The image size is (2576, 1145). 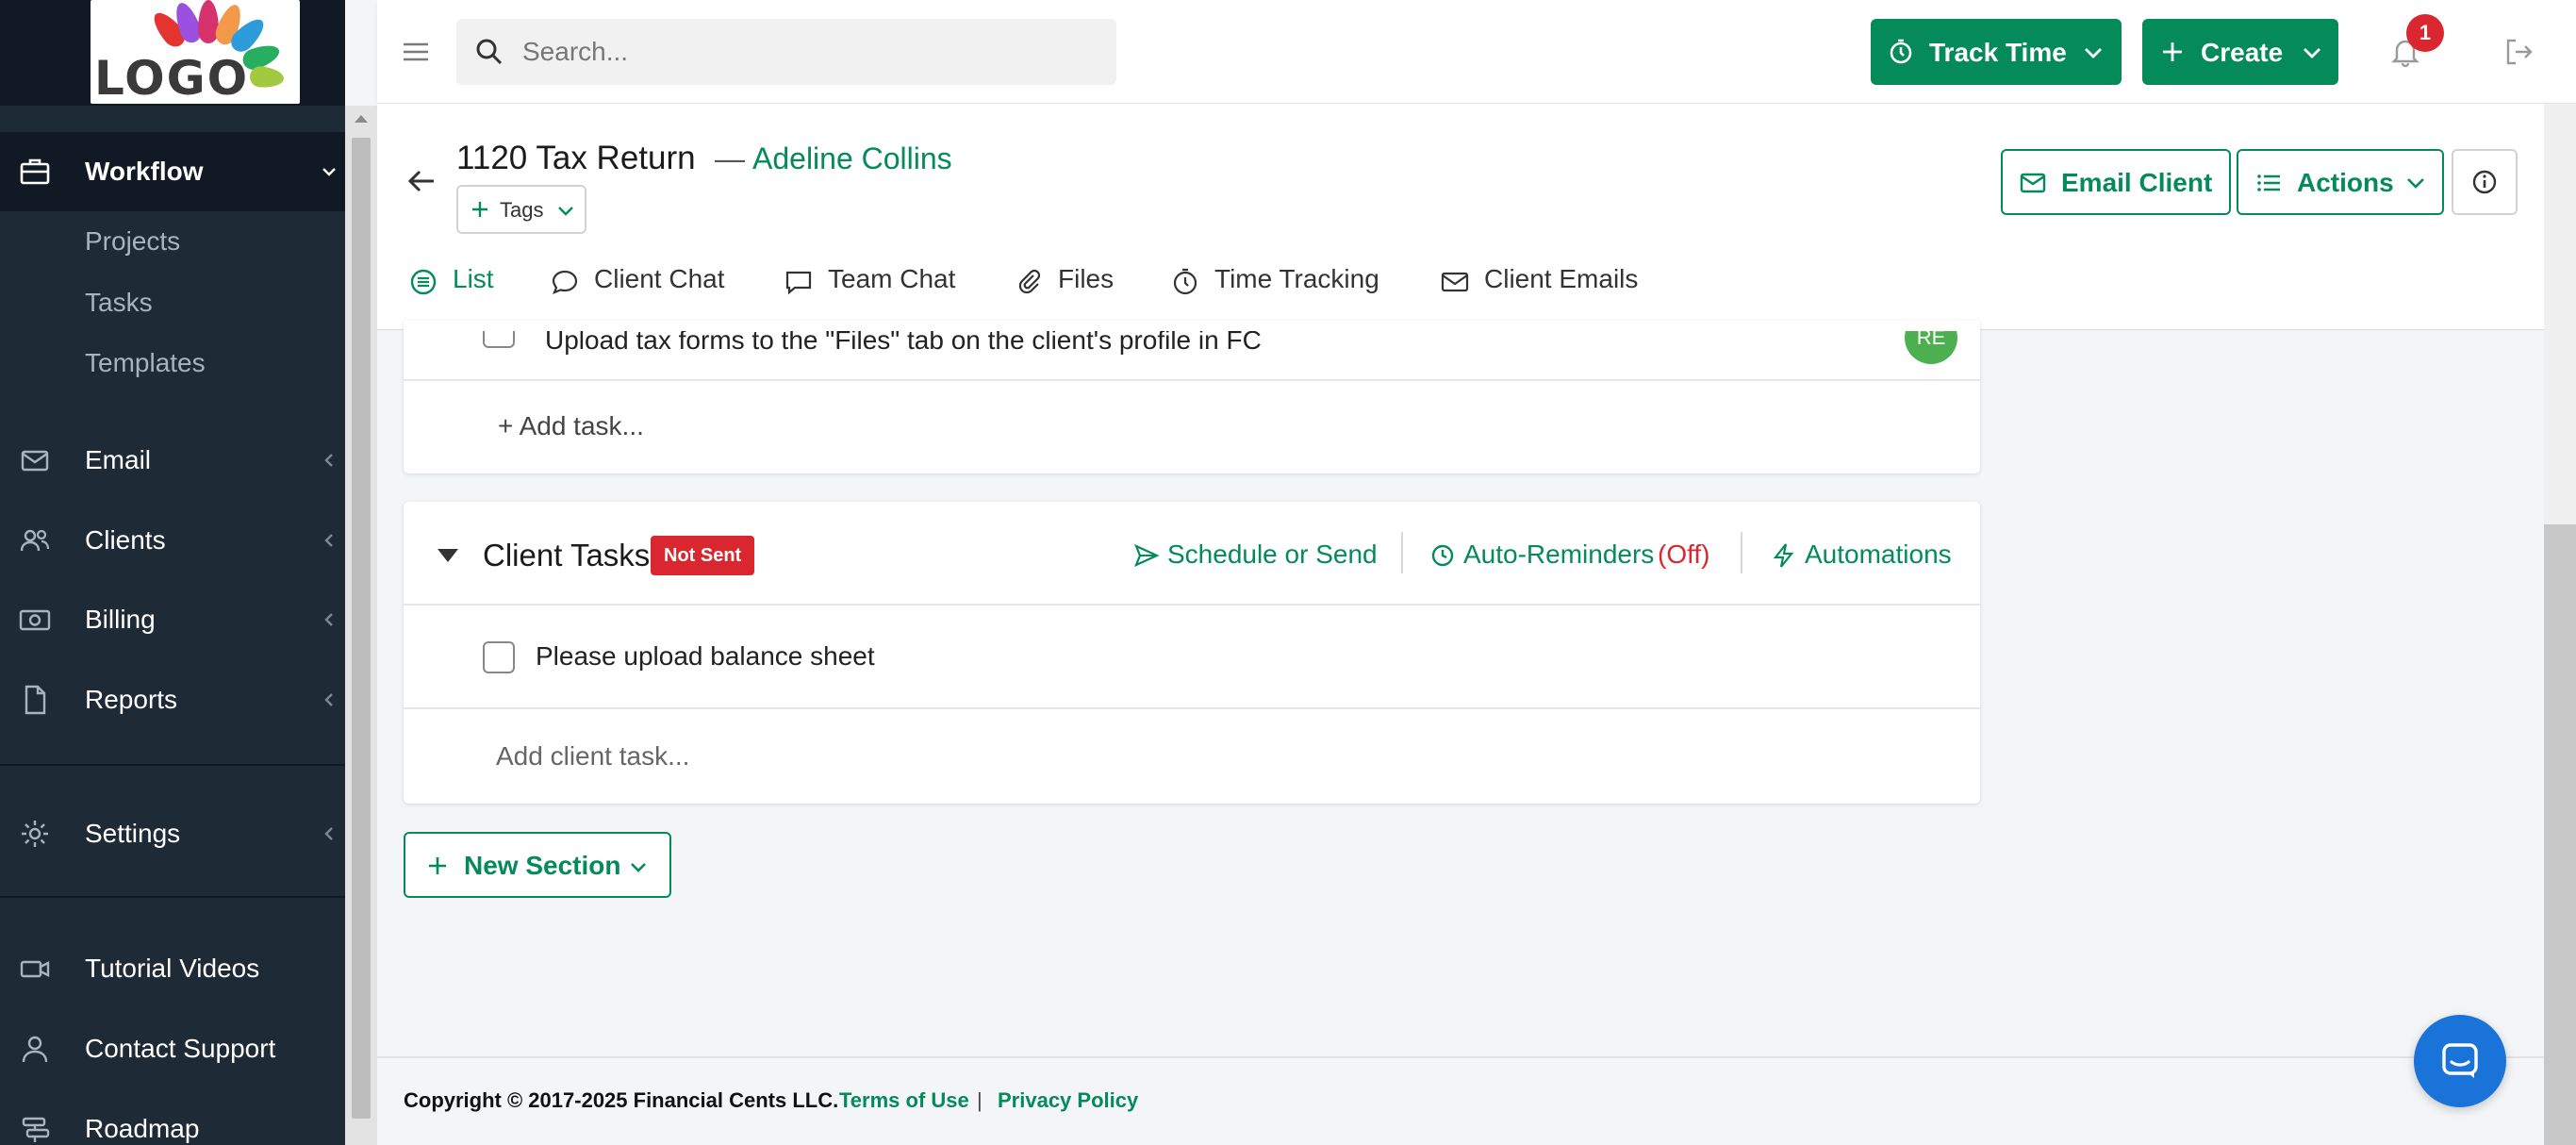 What do you see at coordinates (565, 282) in the screenshot?
I see `chat-bubble-icon` at bounding box center [565, 282].